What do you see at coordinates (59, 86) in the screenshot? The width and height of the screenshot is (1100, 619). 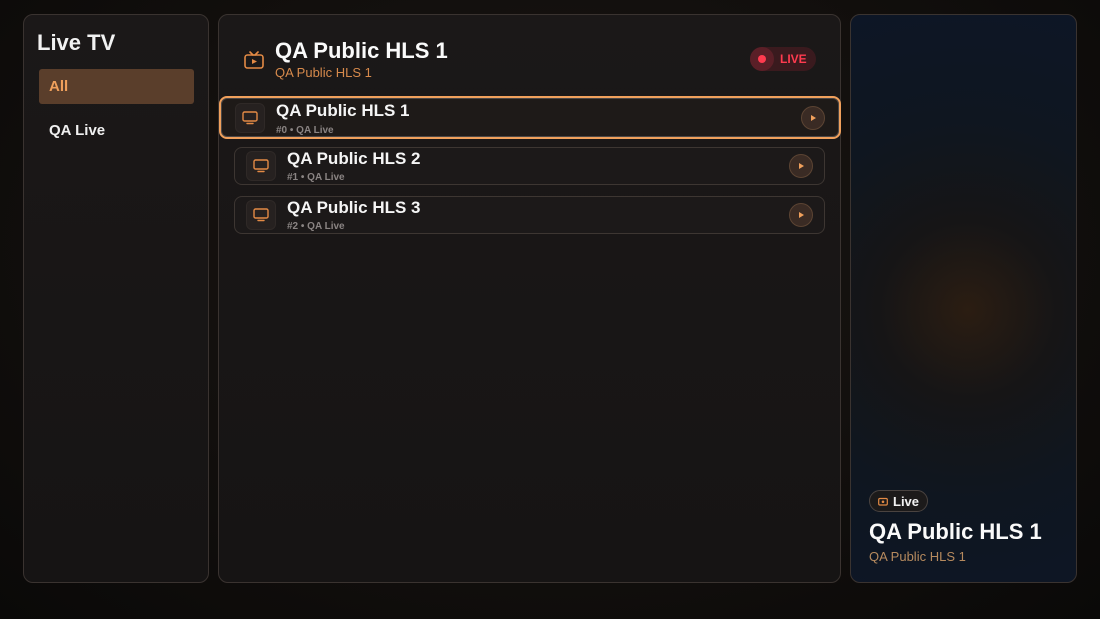 I see `category-label: All` at bounding box center [59, 86].